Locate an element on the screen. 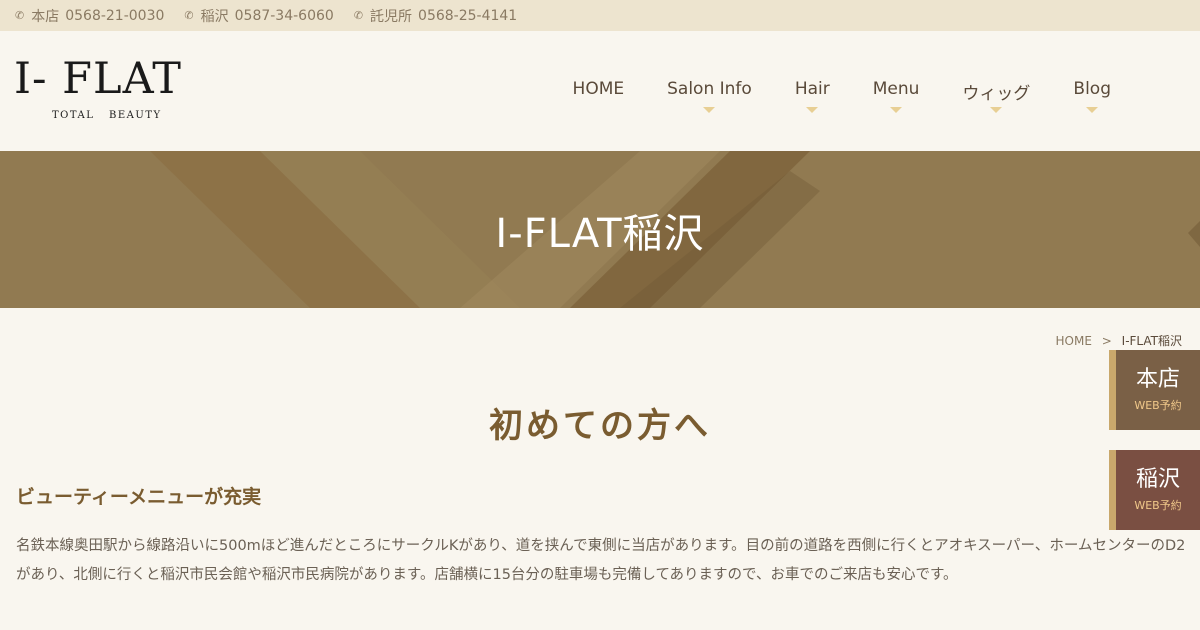  main-nav: HOME Salon Info Hair Menu ウィッグ Blog is located at coordinates (820, 96).